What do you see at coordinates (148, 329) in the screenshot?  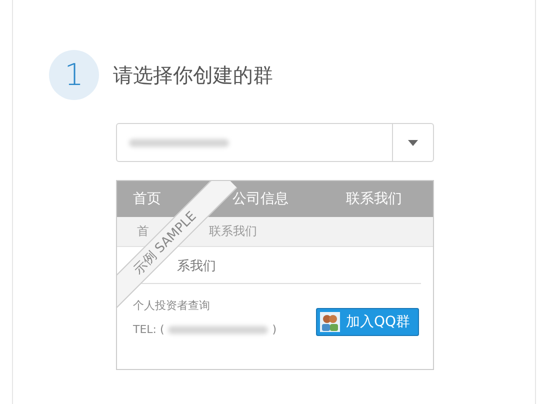 I see `tel-label: TEL: (` at bounding box center [148, 329].